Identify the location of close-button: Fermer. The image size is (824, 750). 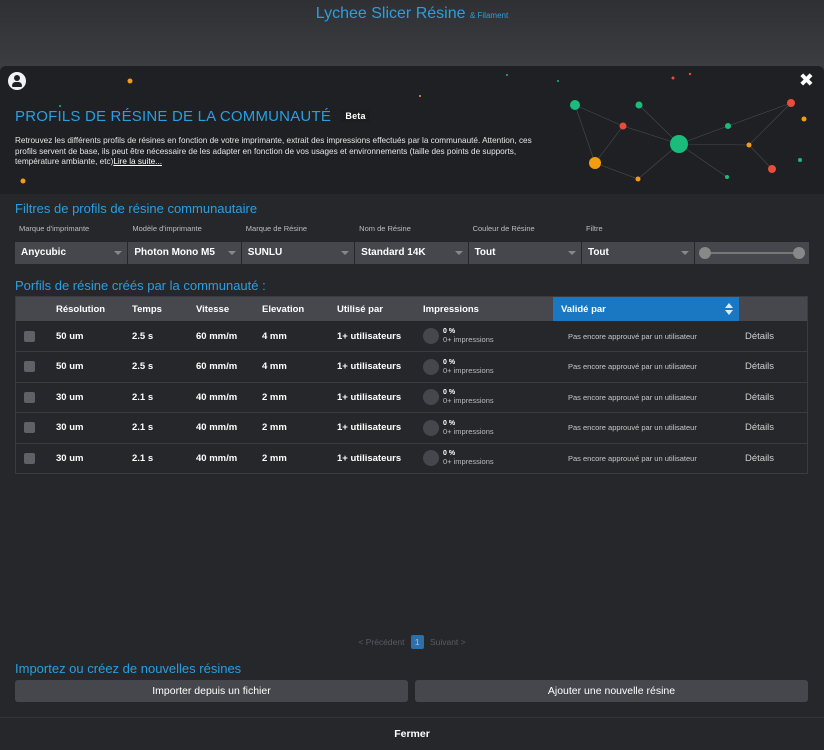
(412, 733).